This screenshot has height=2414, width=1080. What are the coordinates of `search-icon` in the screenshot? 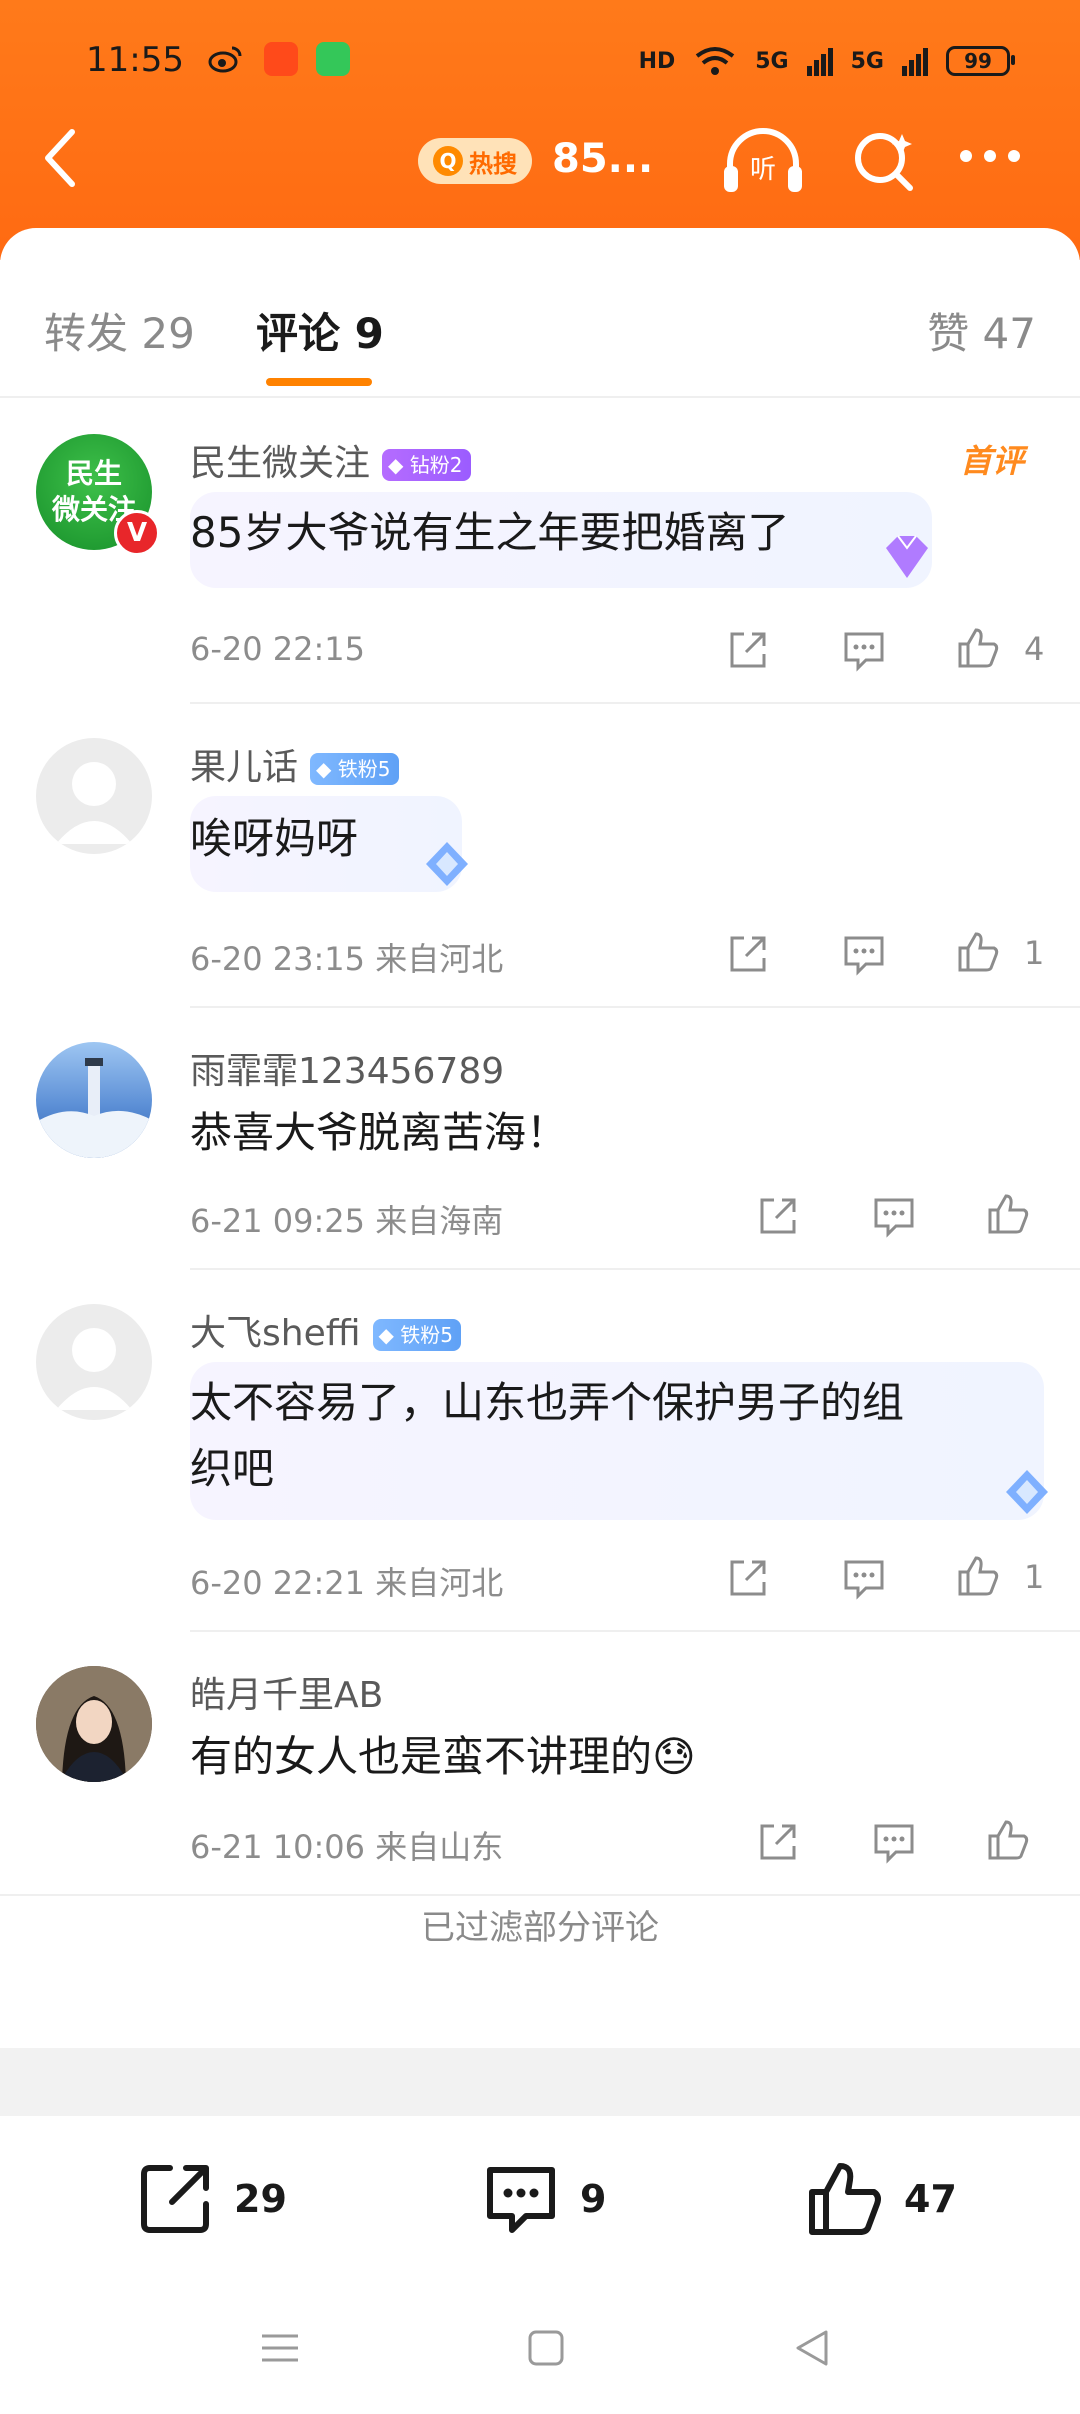 It's located at (883, 161).